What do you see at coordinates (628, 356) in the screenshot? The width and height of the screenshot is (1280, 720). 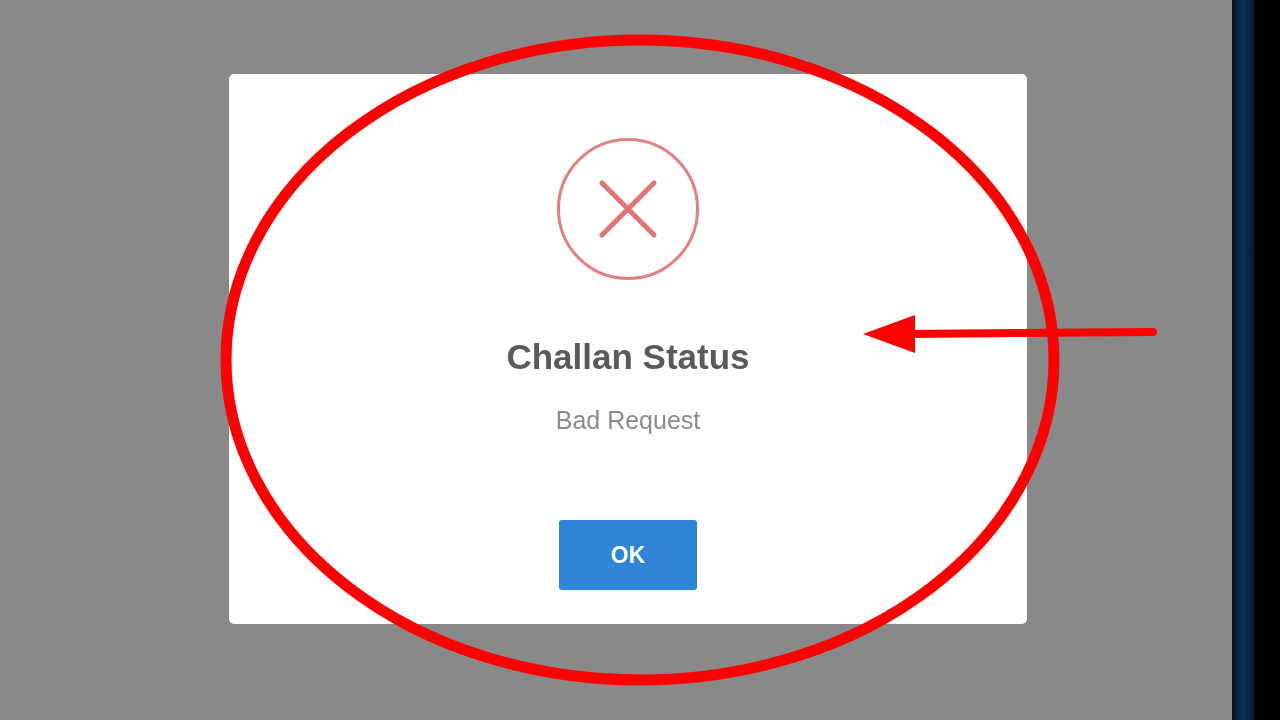 I see `dialog-title: Challan Status` at bounding box center [628, 356].